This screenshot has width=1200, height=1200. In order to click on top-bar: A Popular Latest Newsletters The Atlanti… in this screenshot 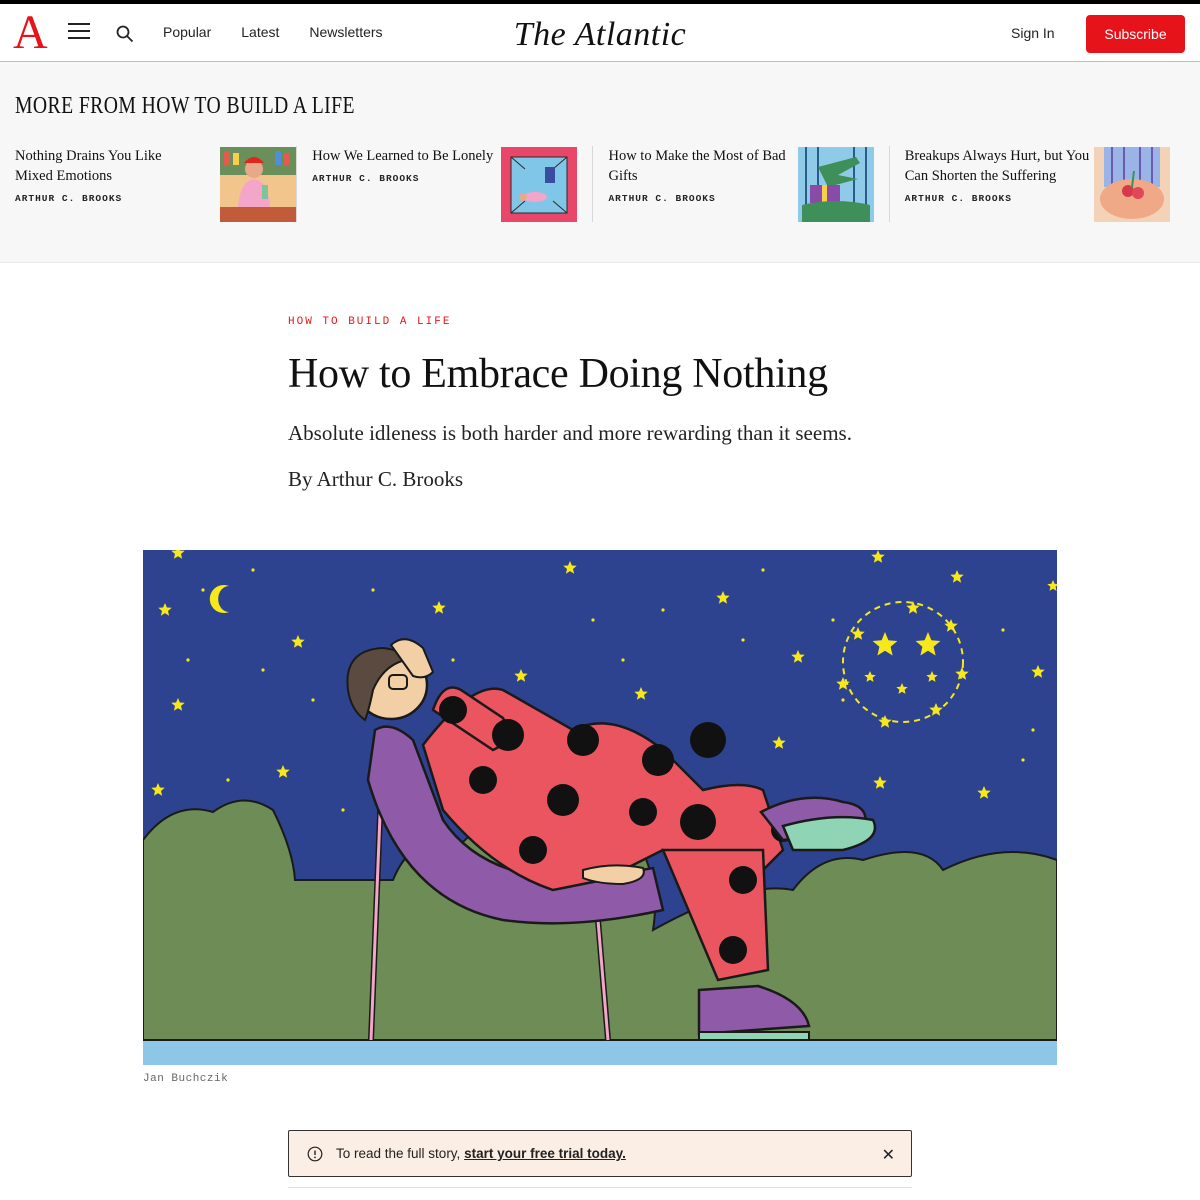, I will do `click(600, 31)`.